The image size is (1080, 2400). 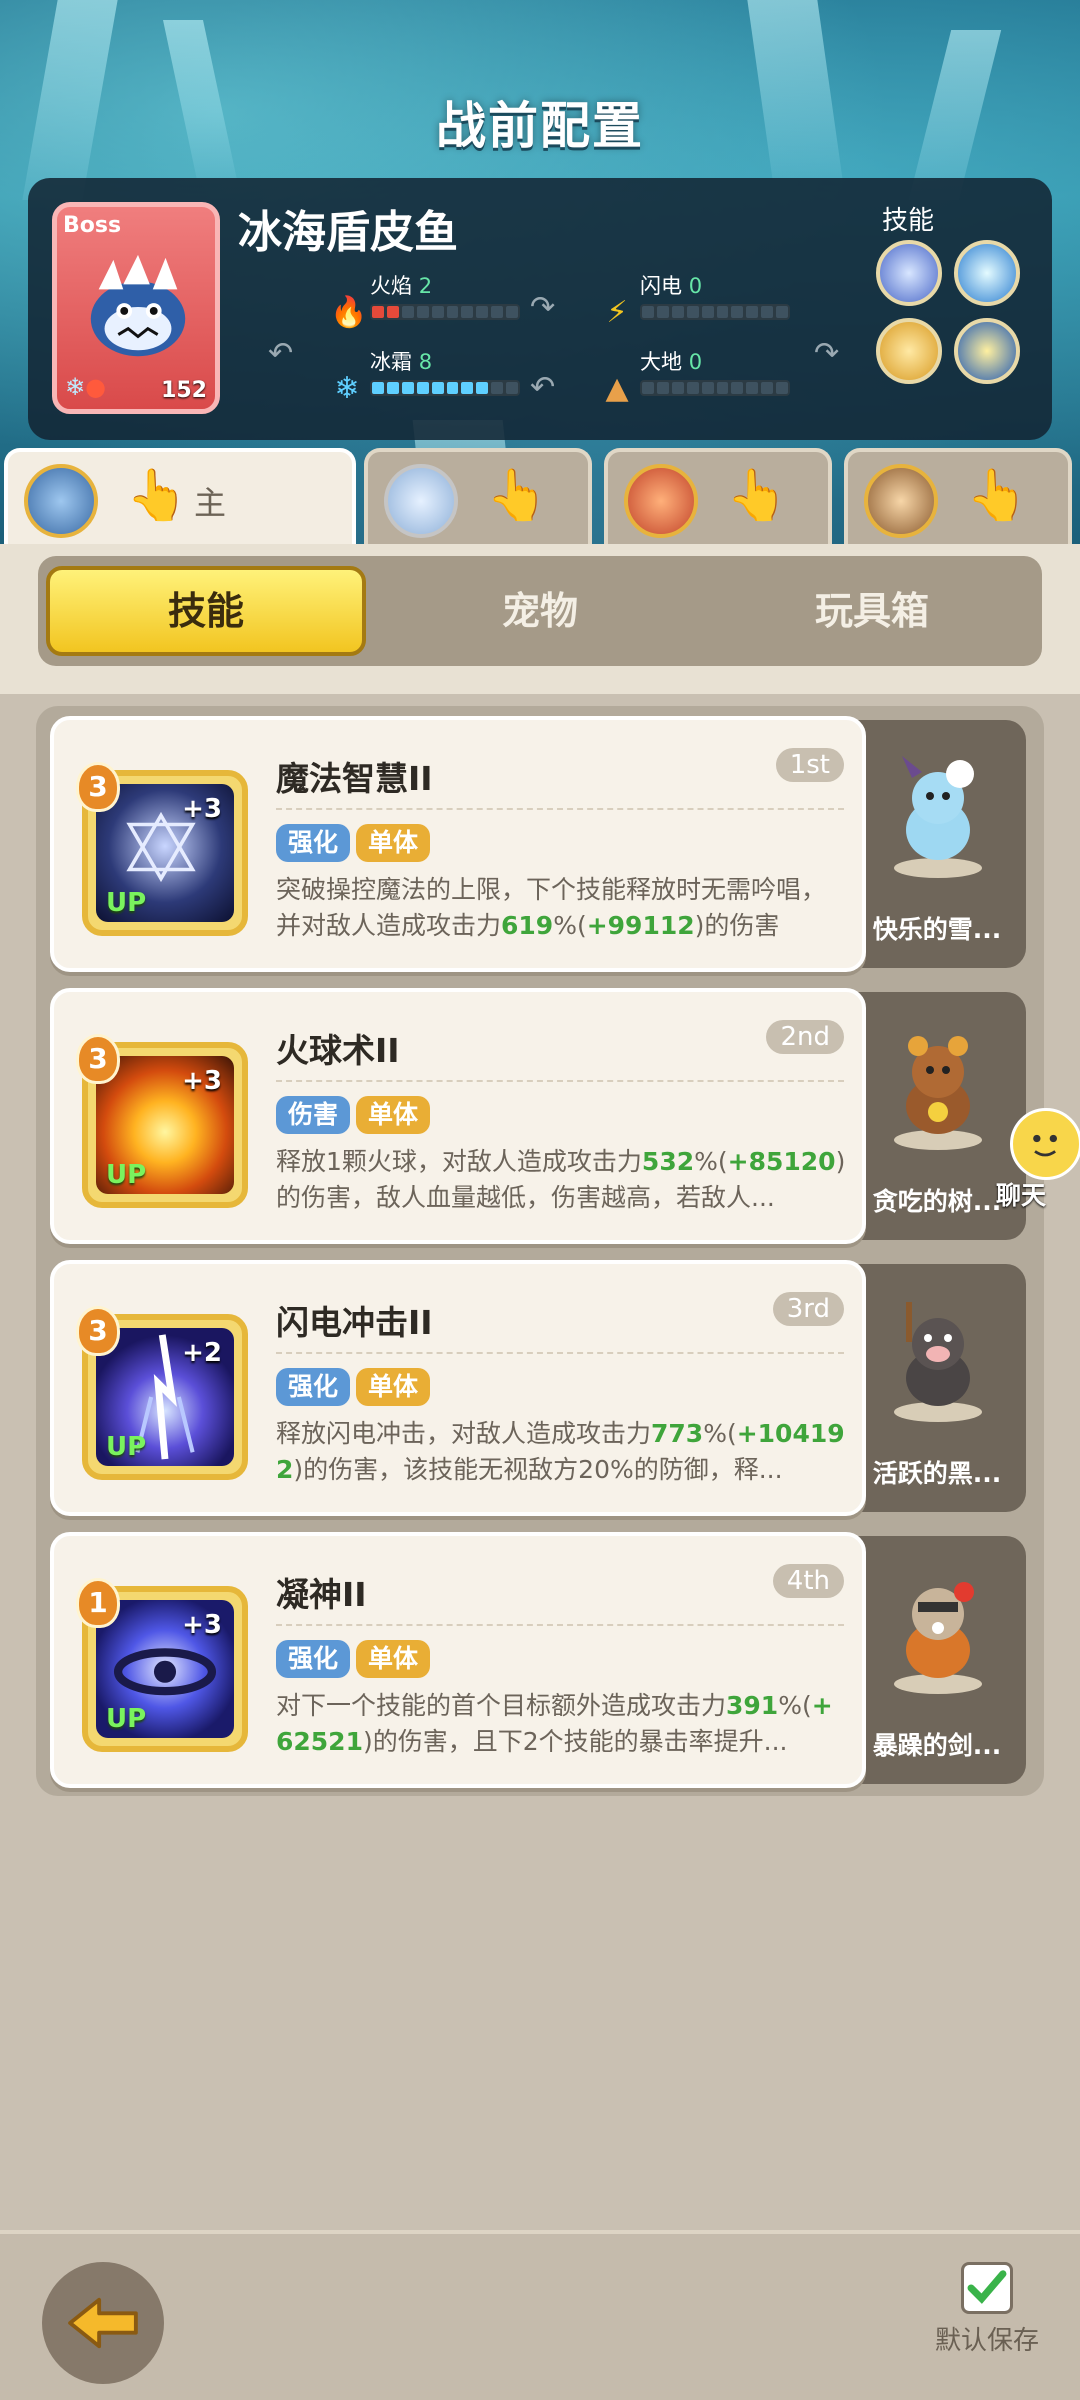 What do you see at coordinates (165, 1669) in the screenshot?
I see `focus-eye-icon: +3 UP` at bounding box center [165, 1669].